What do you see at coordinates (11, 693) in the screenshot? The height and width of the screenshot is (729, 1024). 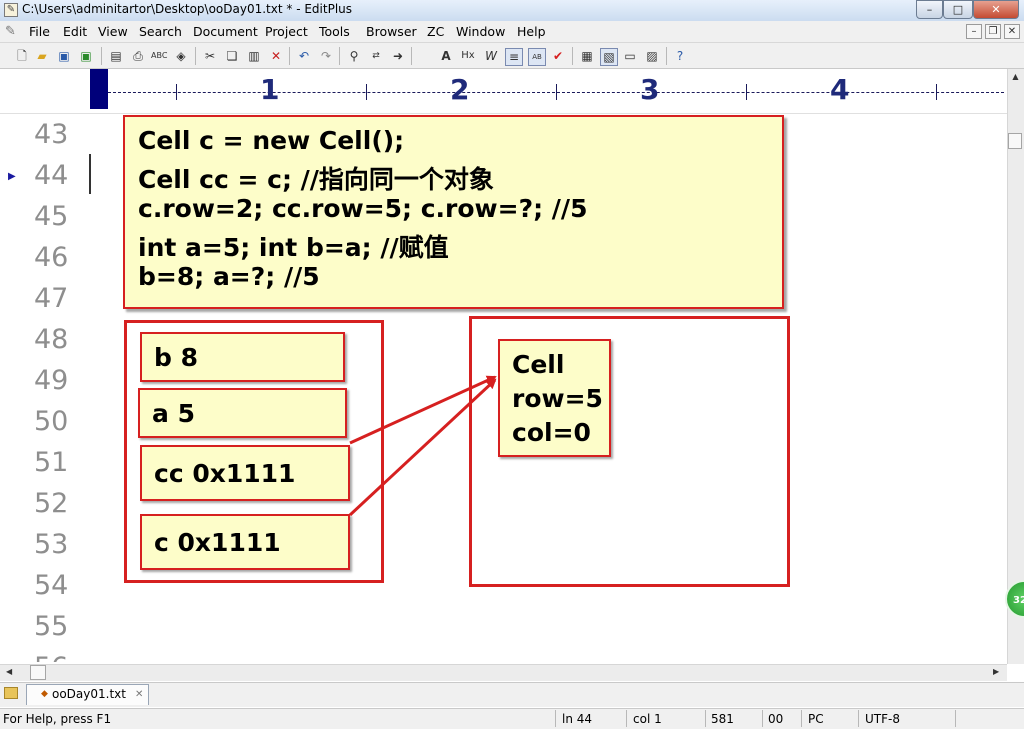 I see `folder-icon` at bounding box center [11, 693].